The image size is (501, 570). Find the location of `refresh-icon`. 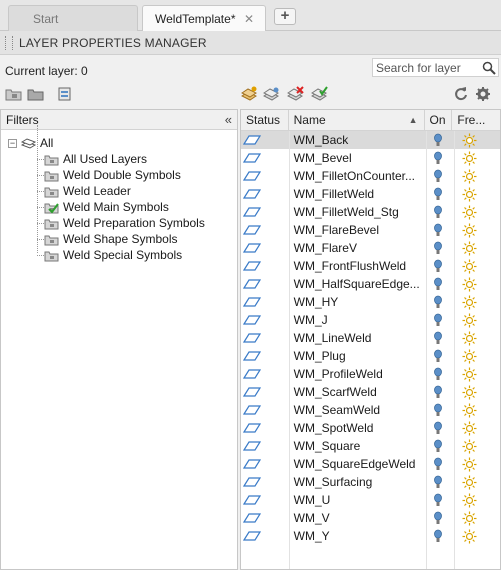

refresh-icon is located at coordinates (461, 94).